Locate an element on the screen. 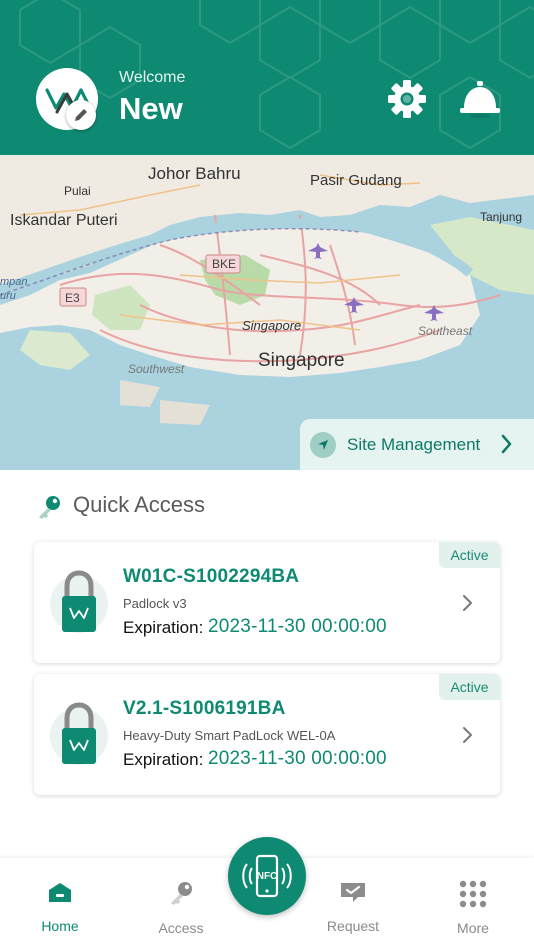  gear-icon is located at coordinates (407, 99).